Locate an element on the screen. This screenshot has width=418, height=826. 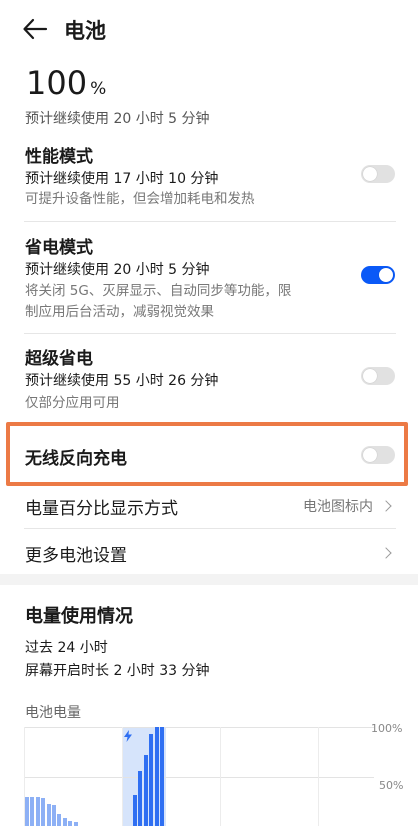
super-power-saving-estimate: 预计继续使用 55 小时 26 分钟 is located at coordinates (122, 381).